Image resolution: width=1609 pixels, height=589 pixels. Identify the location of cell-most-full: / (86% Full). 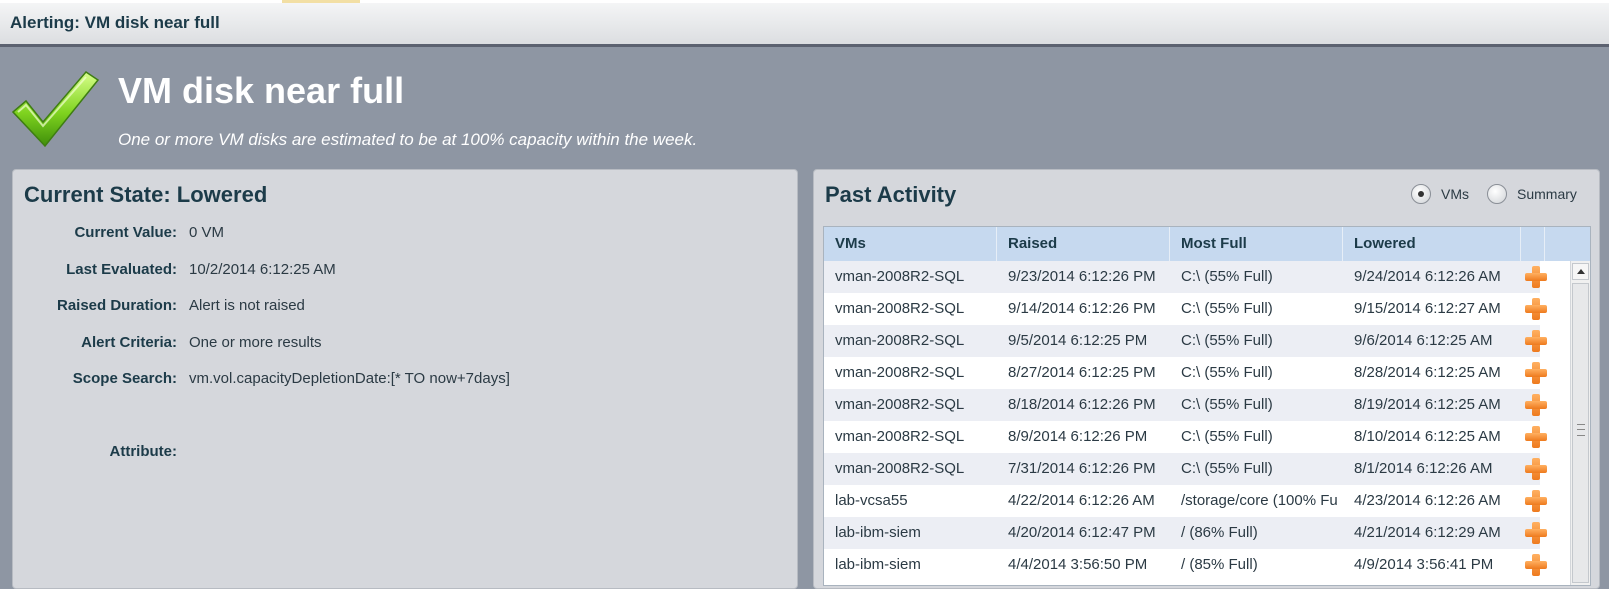
(1219, 532).